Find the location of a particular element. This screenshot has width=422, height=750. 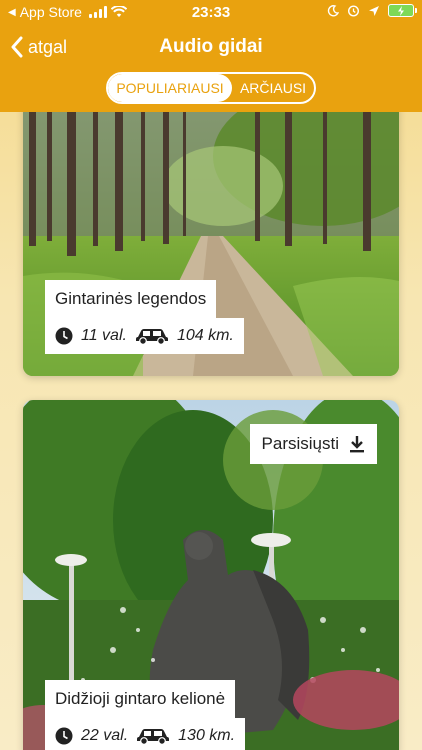

page-title: Audio gidai is located at coordinates (211, 46).